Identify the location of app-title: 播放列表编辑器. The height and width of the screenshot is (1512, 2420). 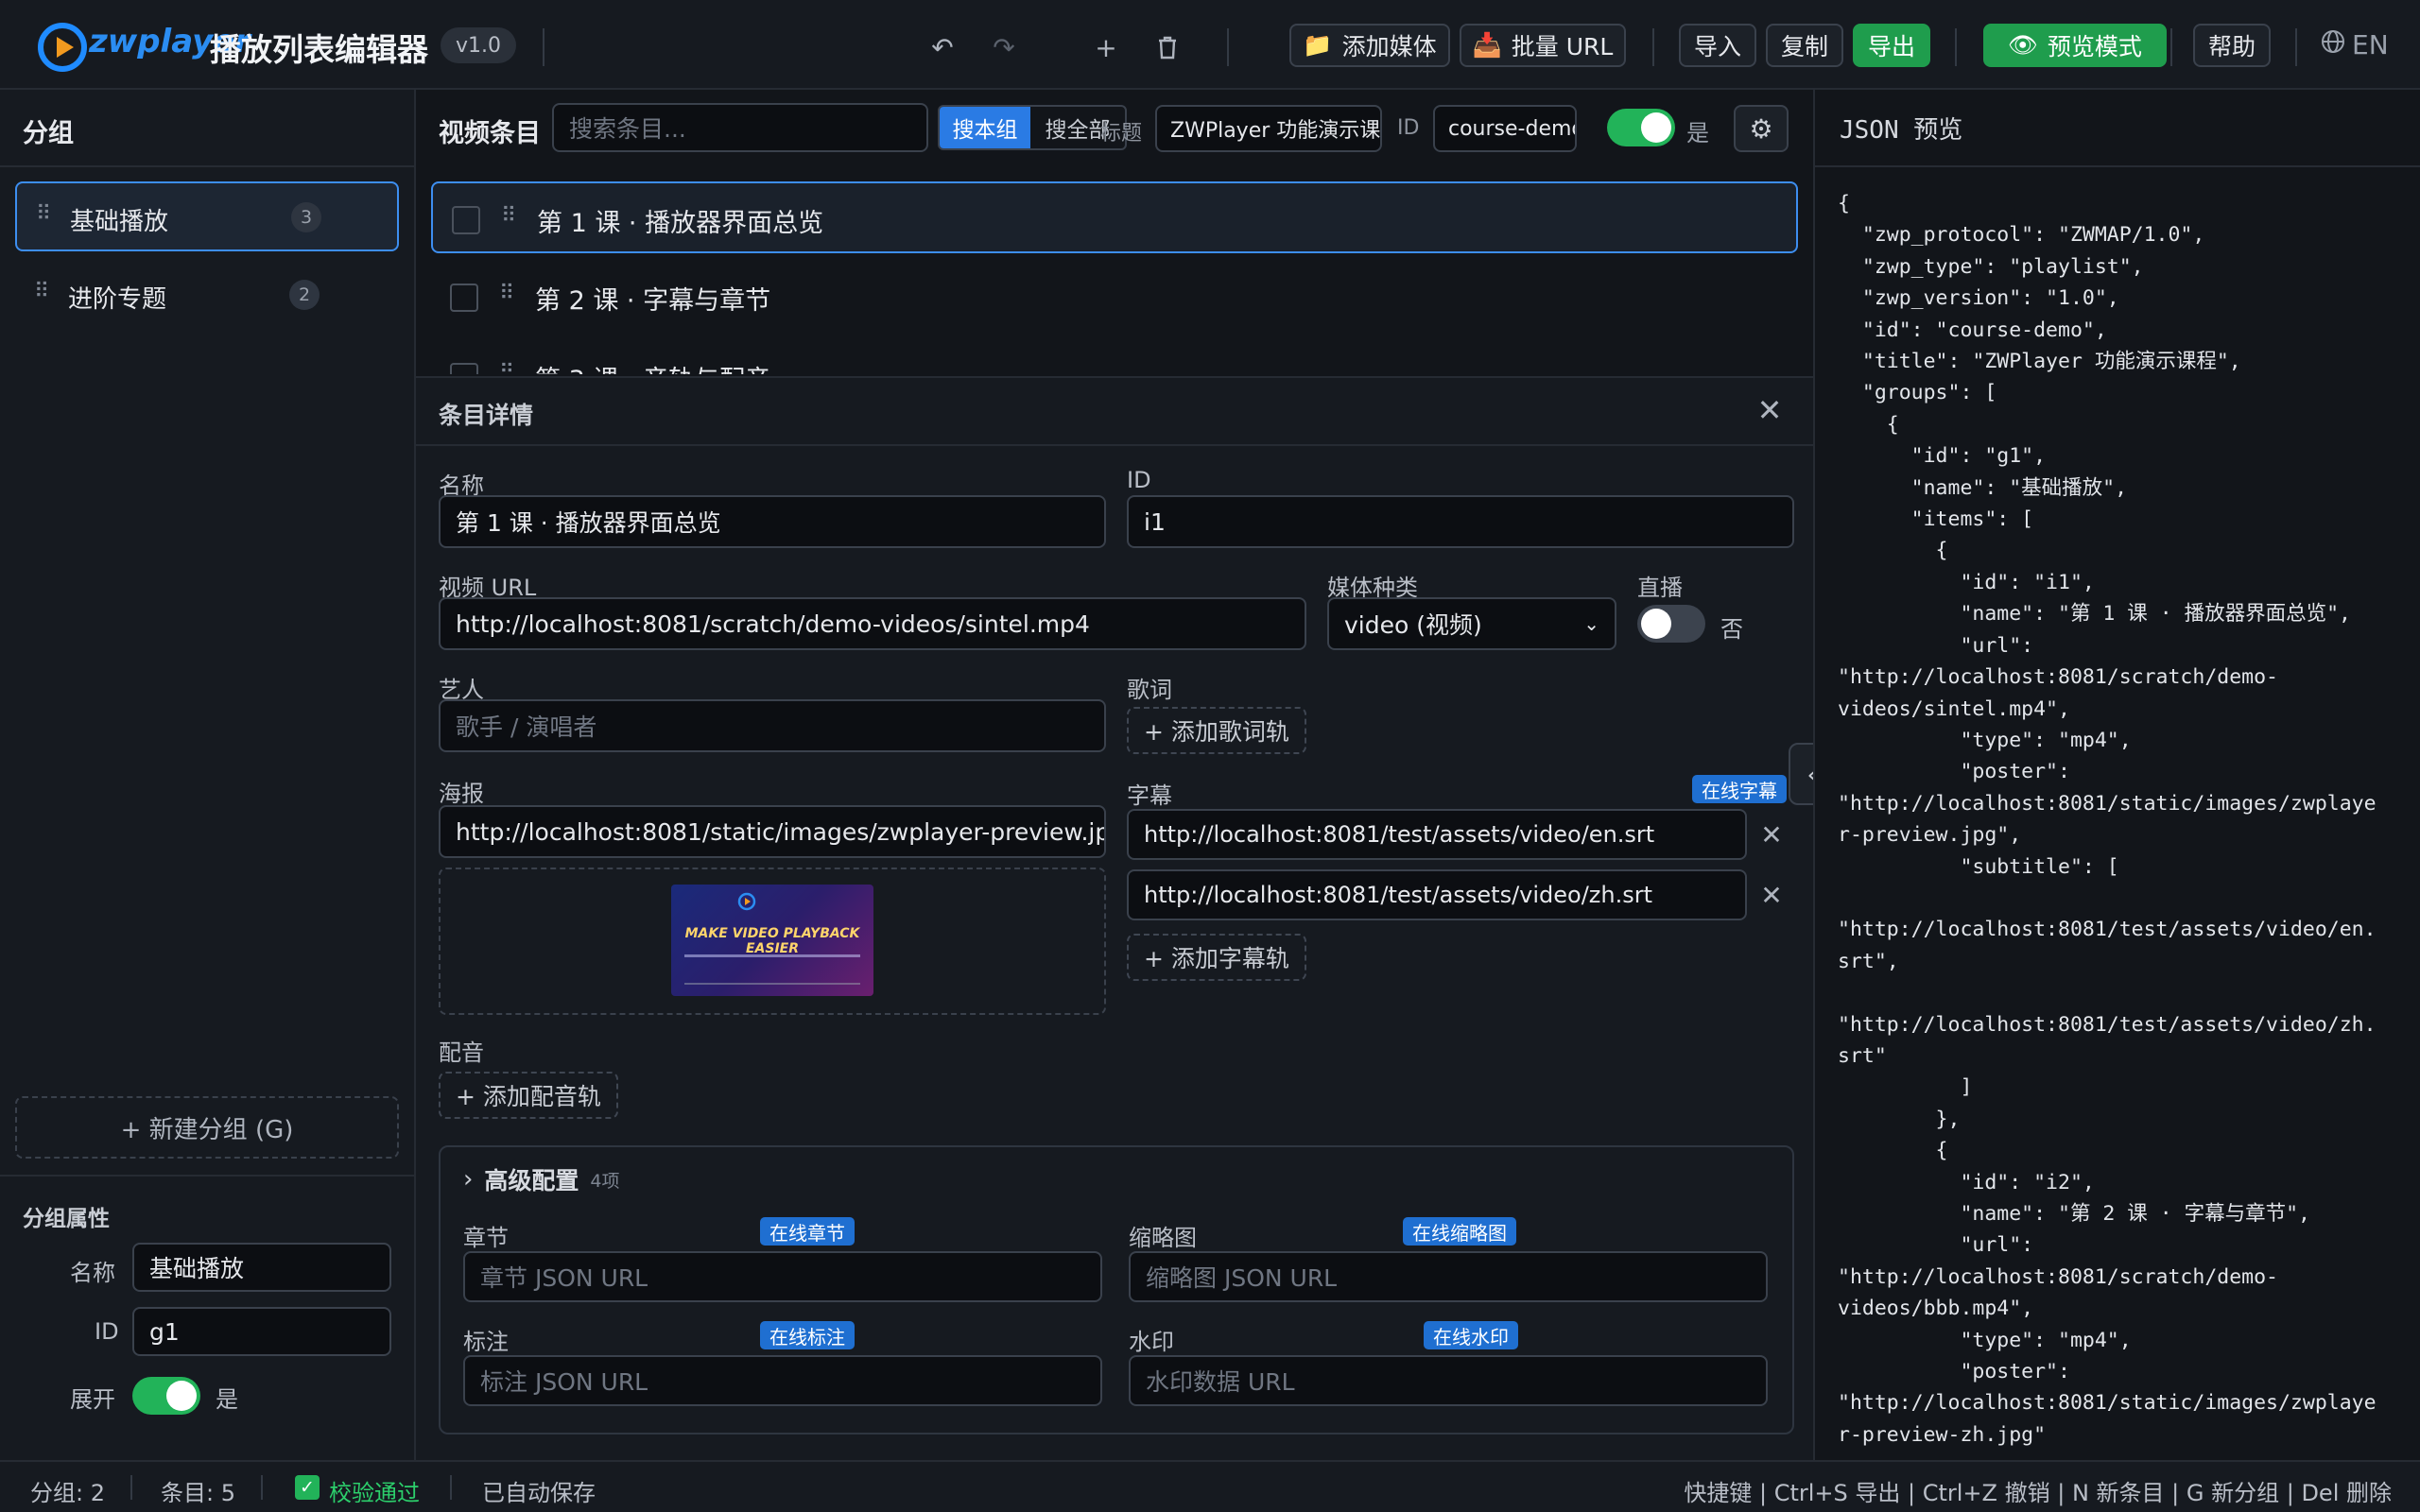
(319, 49).